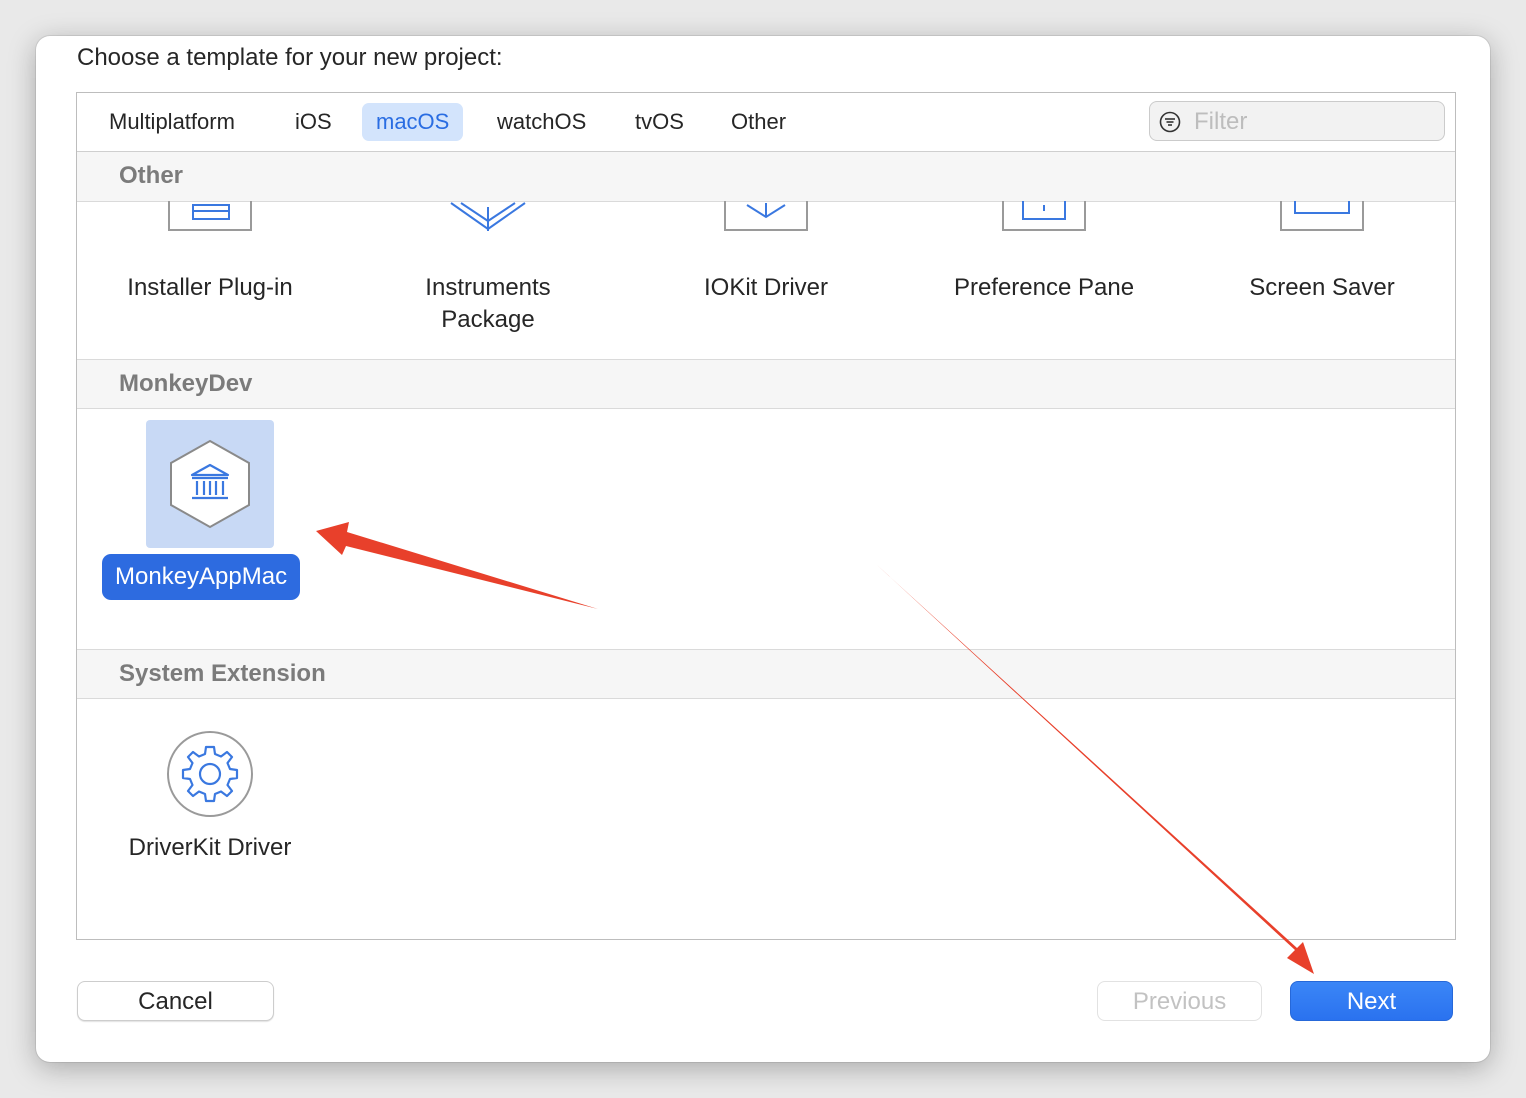  Describe the element at coordinates (659, 122) in the screenshot. I see `tab-tvos: tvOS` at that location.